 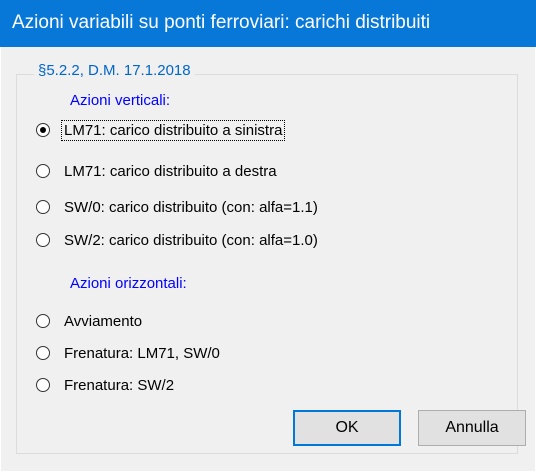 What do you see at coordinates (103, 321) in the screenshot?
I see `radio-label: Avviamento` at bounding box center [103, 321].